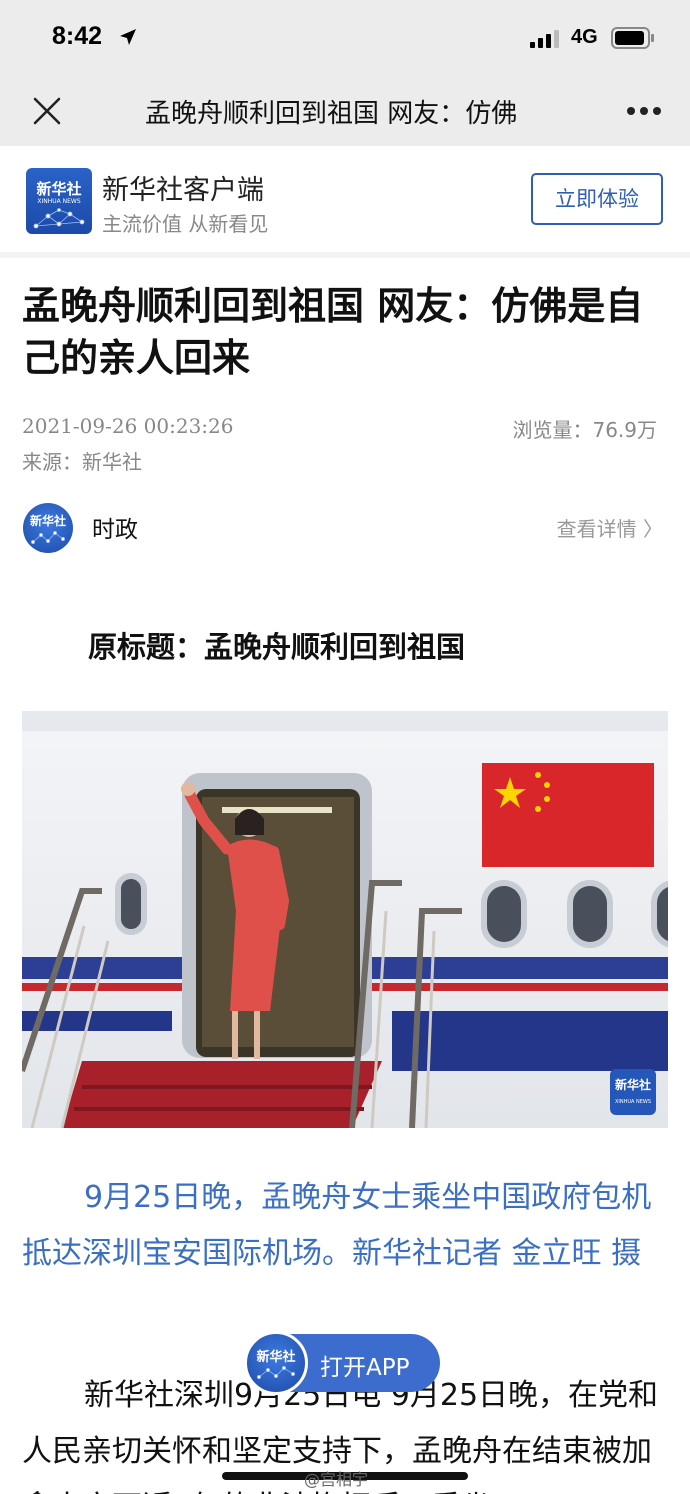  Describe the element at coordinates (331, 114) in the screenshot. I see `nav-title: 孟晚舟顺利回到祖国 网友：仿佛` at that location.